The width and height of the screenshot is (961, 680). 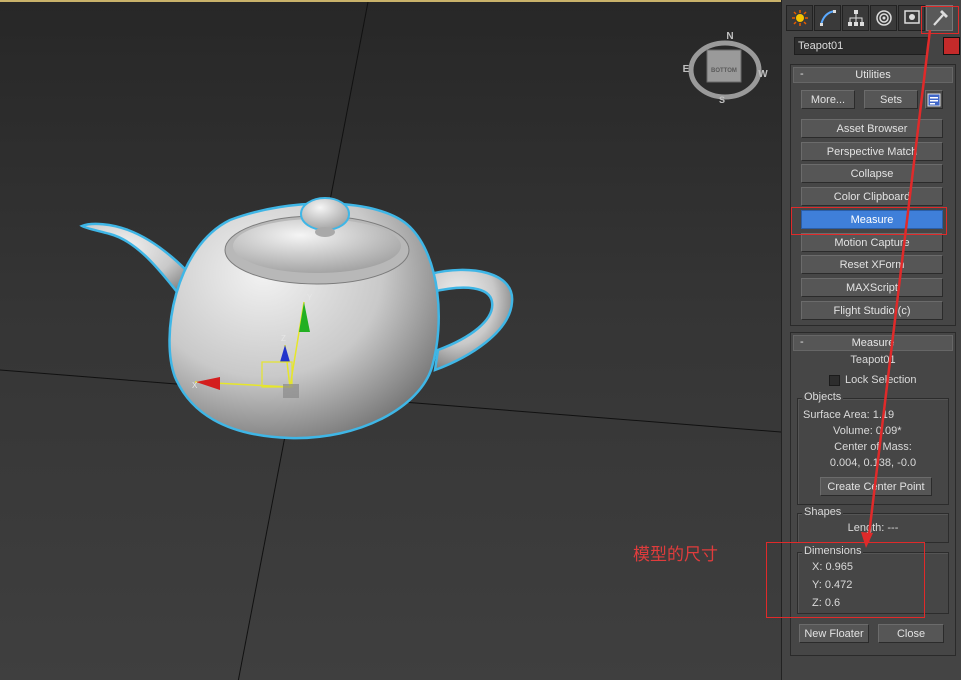 What do you see at coordinates (675, 555) in the screenshot?
I see `annotation-text: 模型的尺寸` at bounding box center [675, 555].